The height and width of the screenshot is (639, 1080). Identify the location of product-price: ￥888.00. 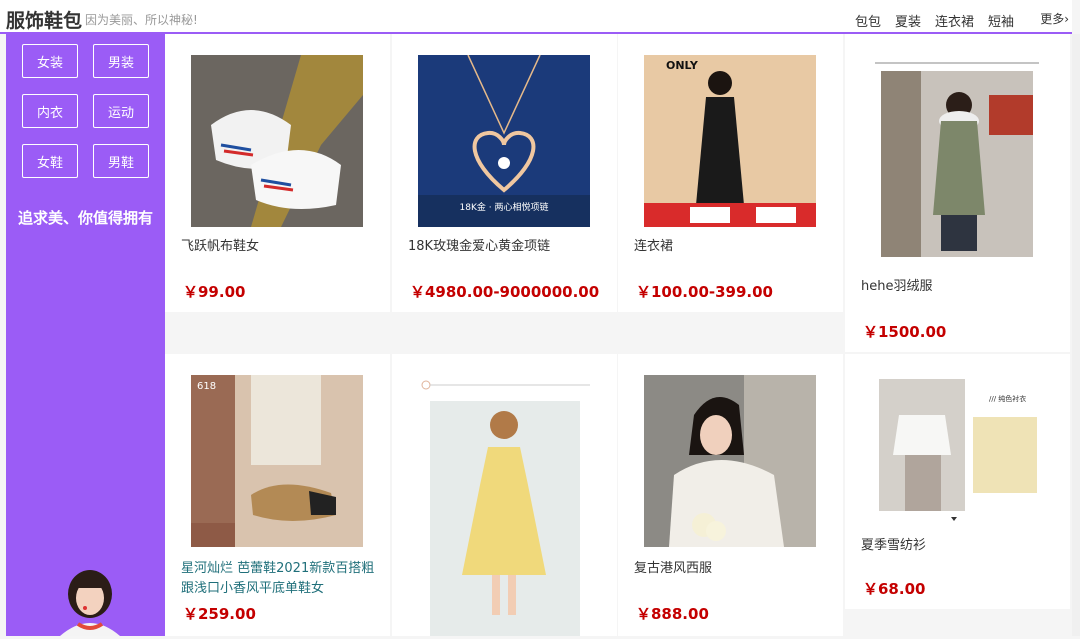
(672, 614).